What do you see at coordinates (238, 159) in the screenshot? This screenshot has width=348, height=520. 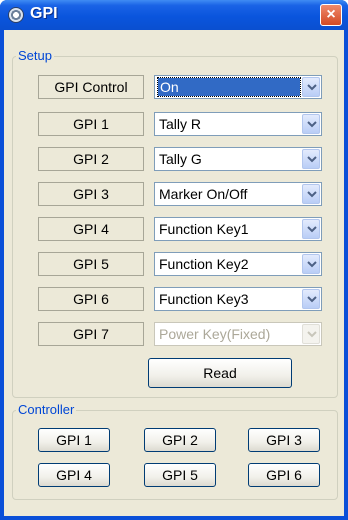 I see `gpi2-select: Tally G` at bounding box center [238, 159].